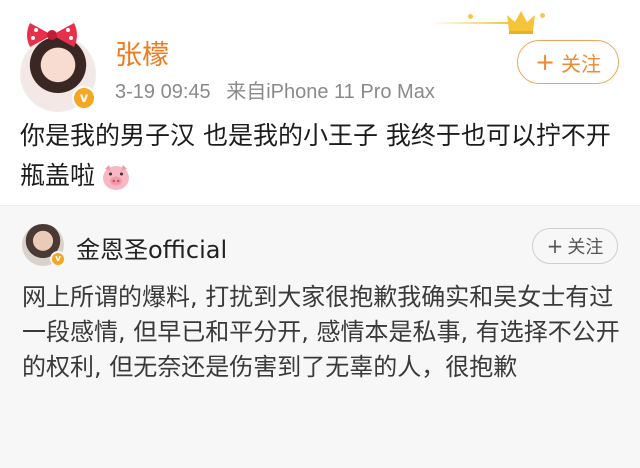 The width and height of the screenshot is (640, 468). I want to click on post-meta: 3-19 09:45 来自iPhone 11 Pro Max, so click(275, 89).